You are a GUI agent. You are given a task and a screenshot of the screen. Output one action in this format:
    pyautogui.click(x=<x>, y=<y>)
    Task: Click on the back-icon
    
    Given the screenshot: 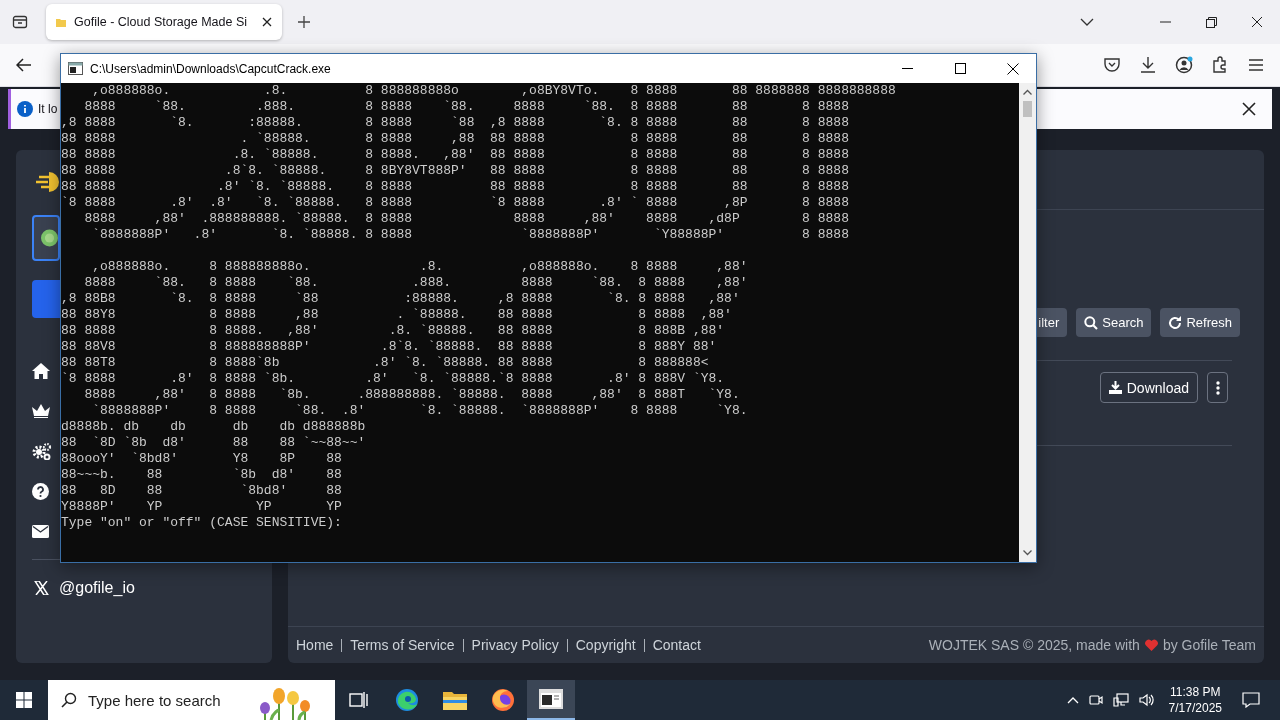 What is the action you would take?
    pyautogui.click(x=24, y=65)
    